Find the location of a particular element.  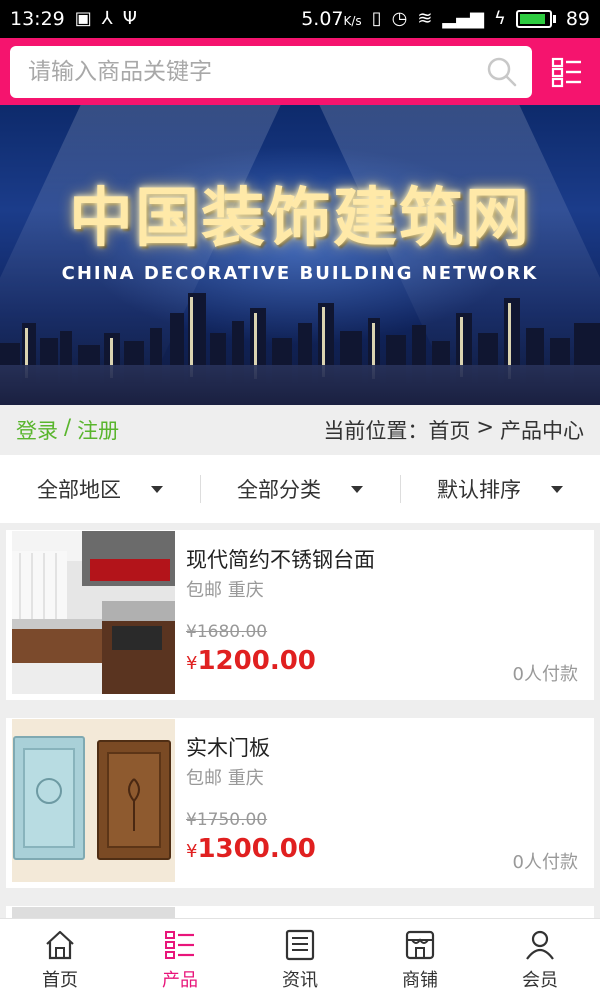

nav-store-label: 商铺 is located at coordinates (420, 980).